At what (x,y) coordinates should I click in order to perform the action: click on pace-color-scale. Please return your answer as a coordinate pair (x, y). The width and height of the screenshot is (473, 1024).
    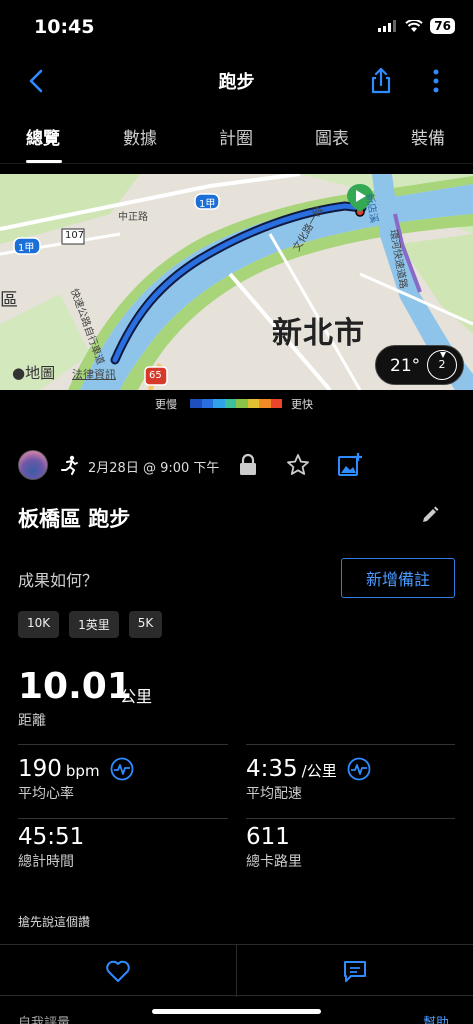
    Looking at the image, I should click on (236, 403).